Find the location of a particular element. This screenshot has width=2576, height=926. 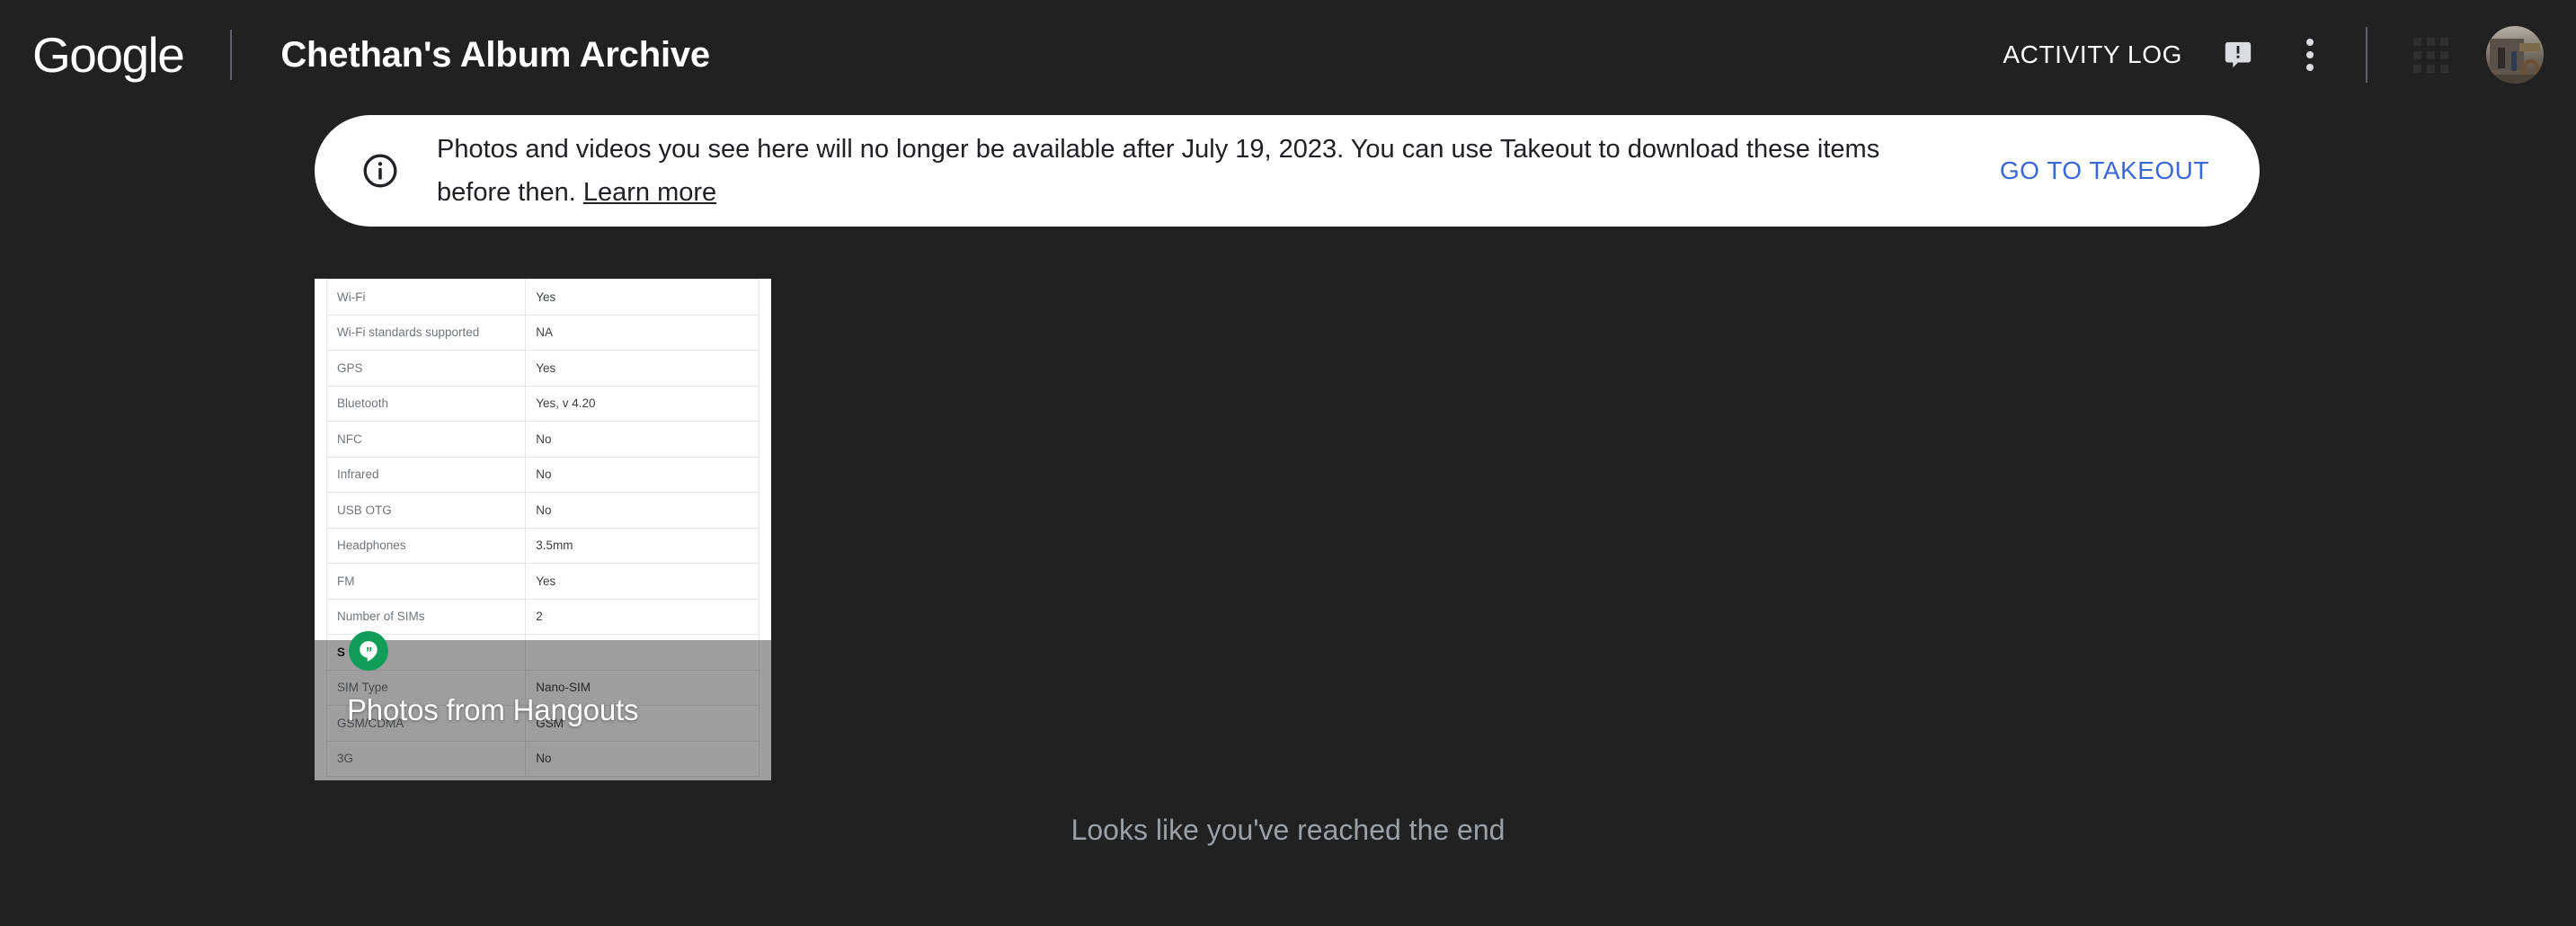

album-title: Photos from Hangouts is located at coordinates (493, 709).